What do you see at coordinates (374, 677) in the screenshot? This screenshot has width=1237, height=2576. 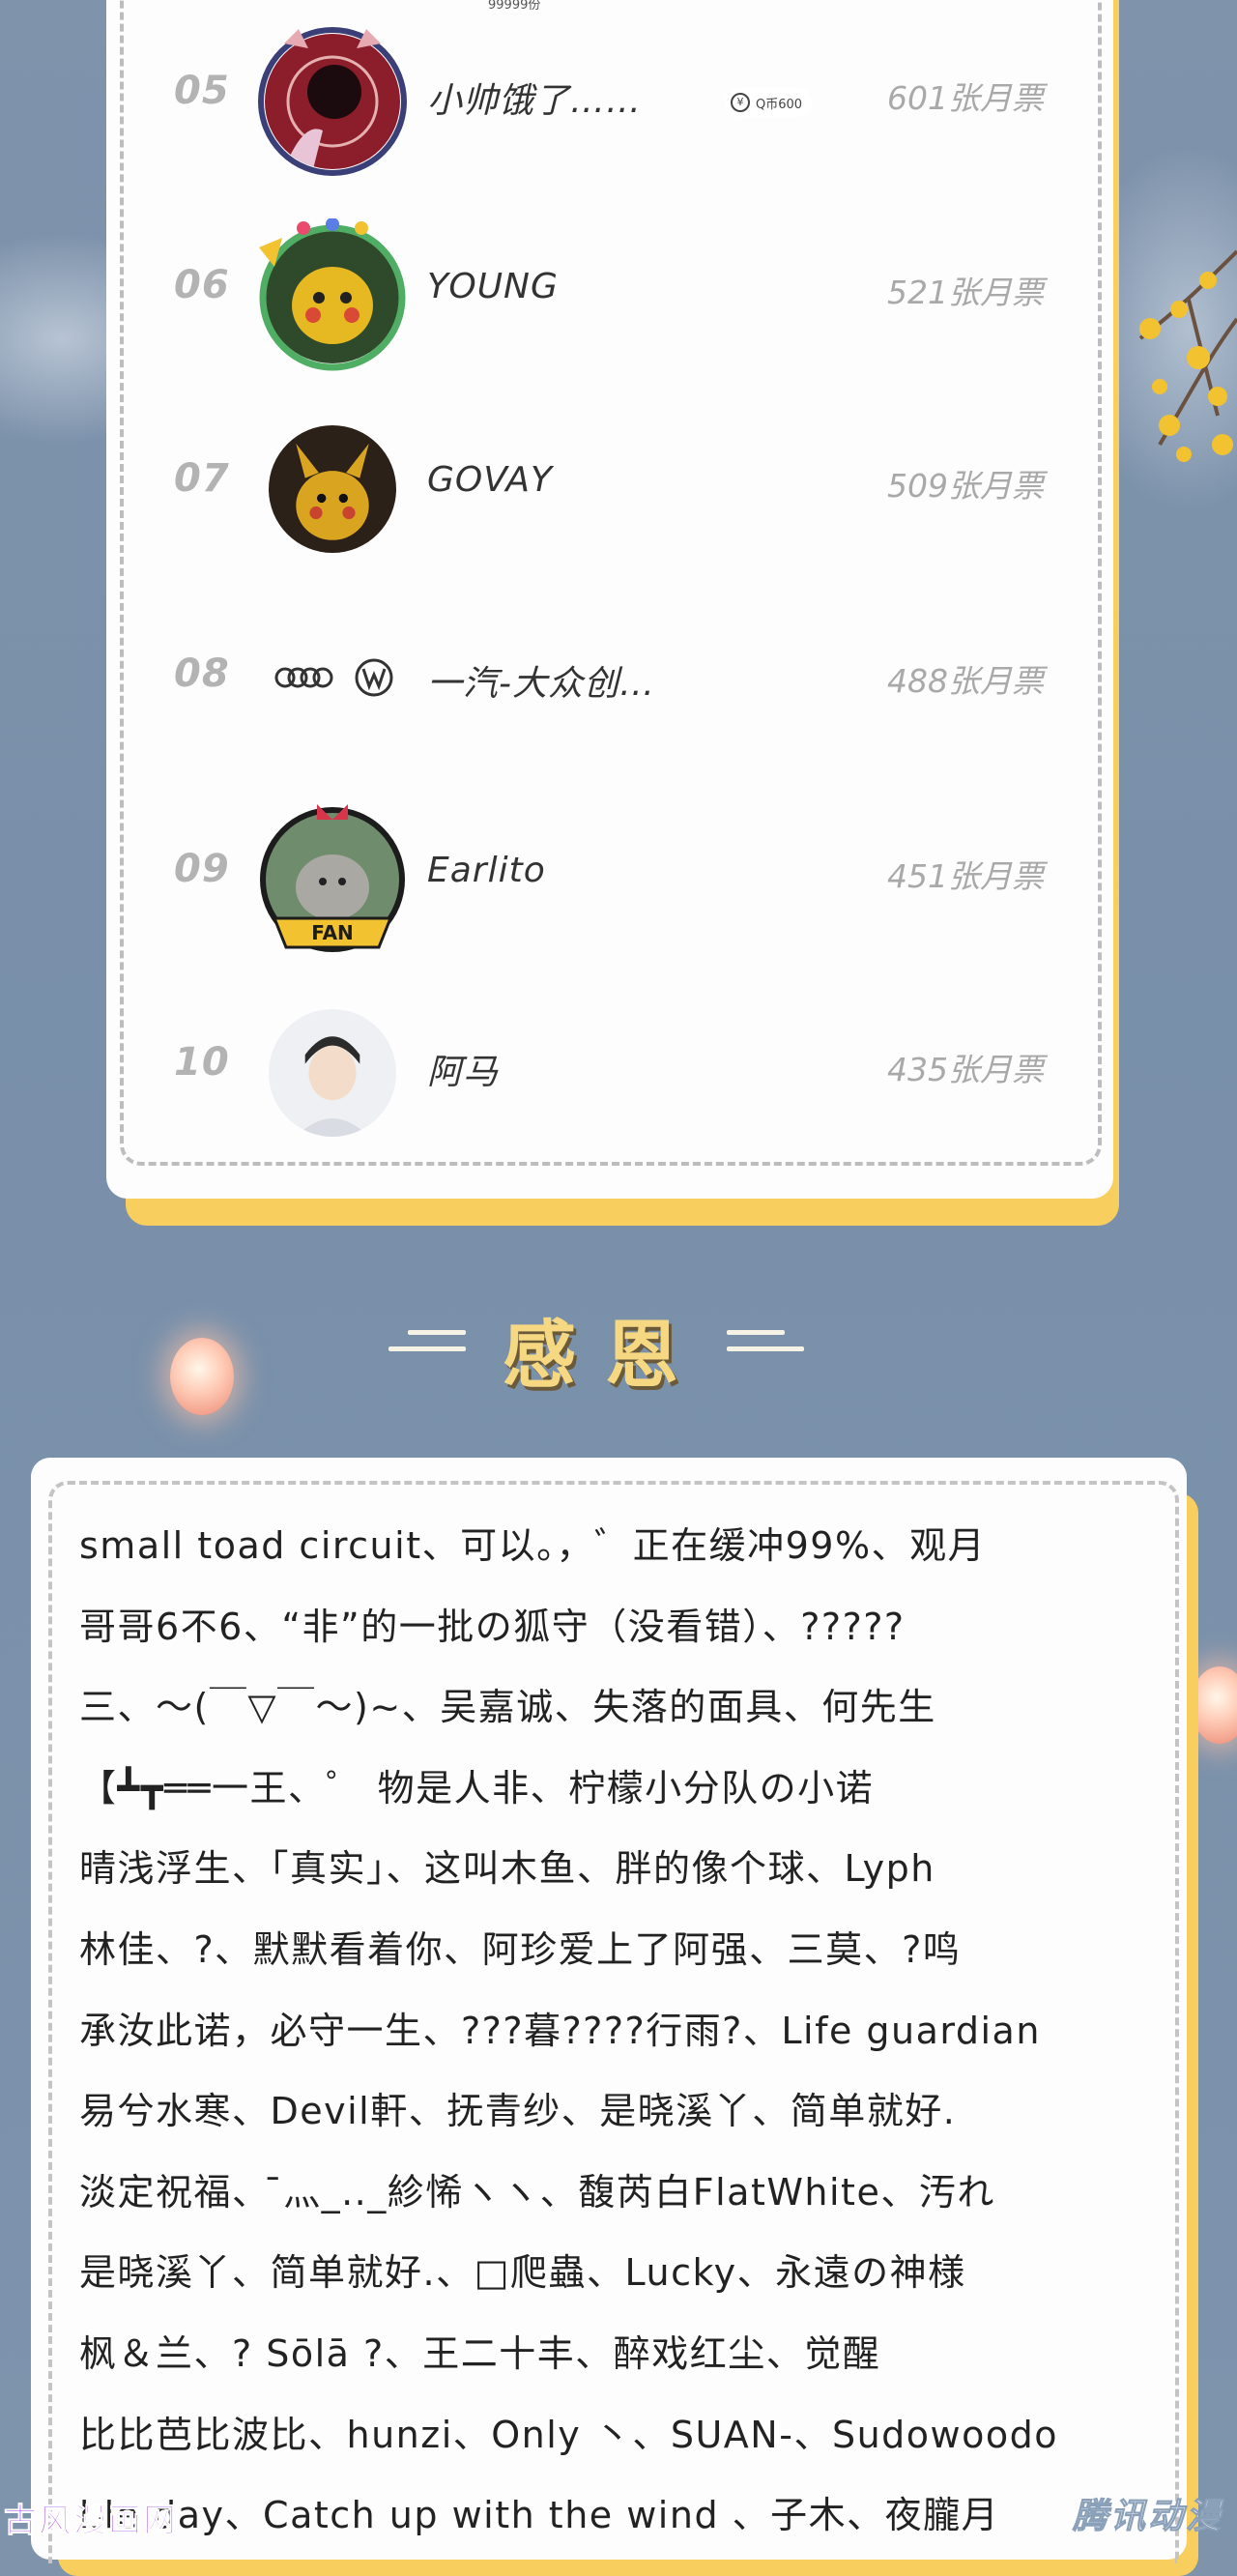 I see `volkswagen-logo-icon` at bounding box center [374, 677].